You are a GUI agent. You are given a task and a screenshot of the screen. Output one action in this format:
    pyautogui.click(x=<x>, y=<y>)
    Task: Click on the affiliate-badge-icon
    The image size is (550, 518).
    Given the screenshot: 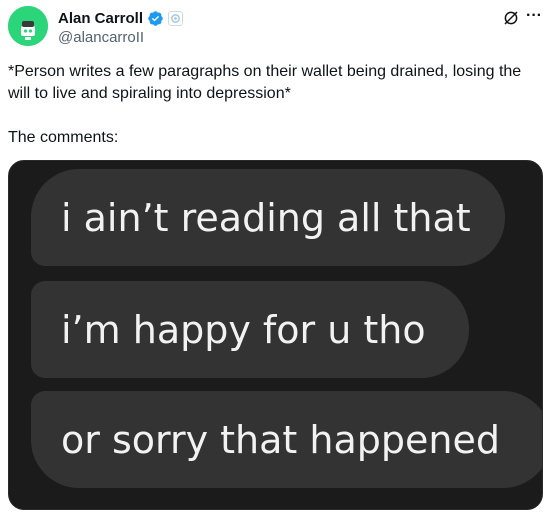 What is the action you would take?
    pyautogui.click(x=176, y=18)
    